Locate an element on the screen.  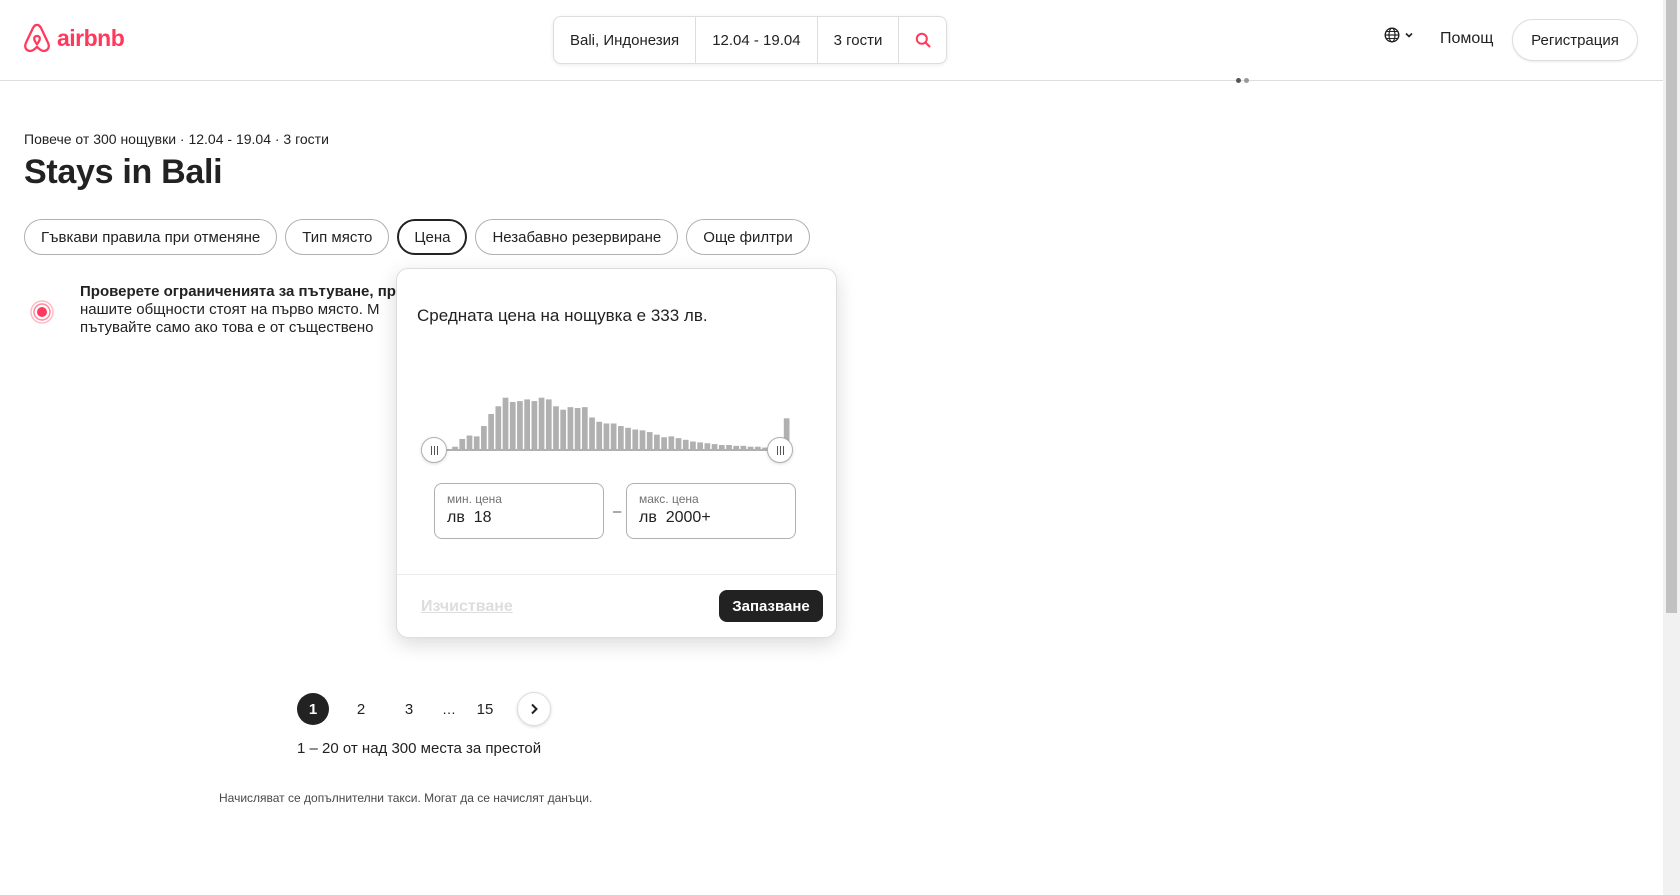
max-price-value: лв 2000+ is located at coordinates (711, 518).